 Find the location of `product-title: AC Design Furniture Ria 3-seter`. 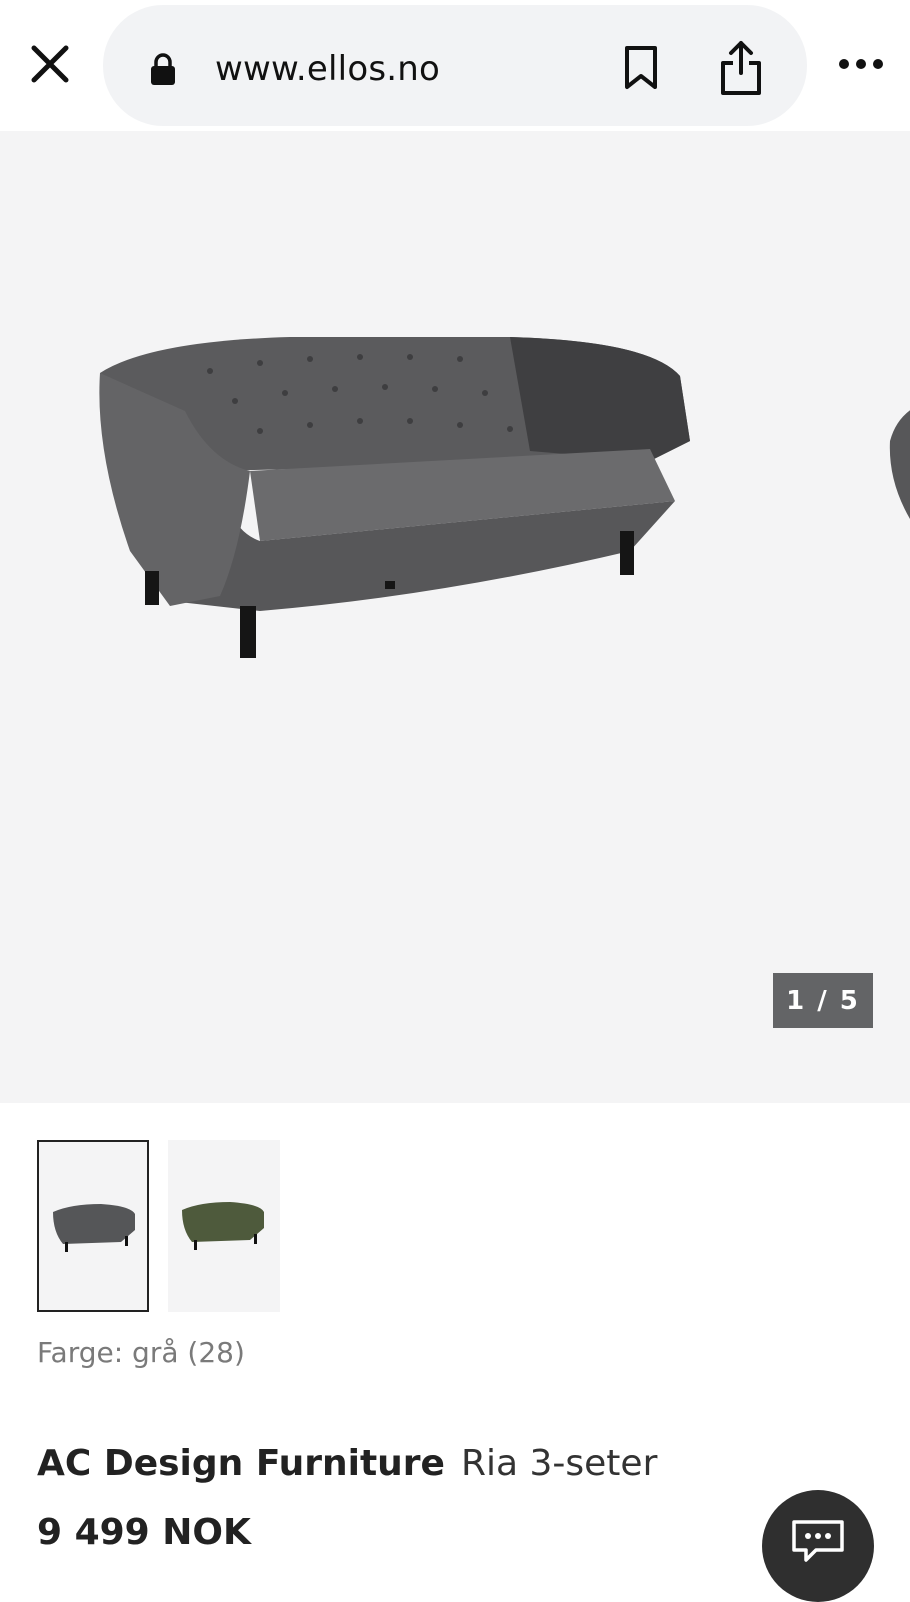

product-title: AC Design Furniture Ria 3-seter is located at coordinates (347, 1464).